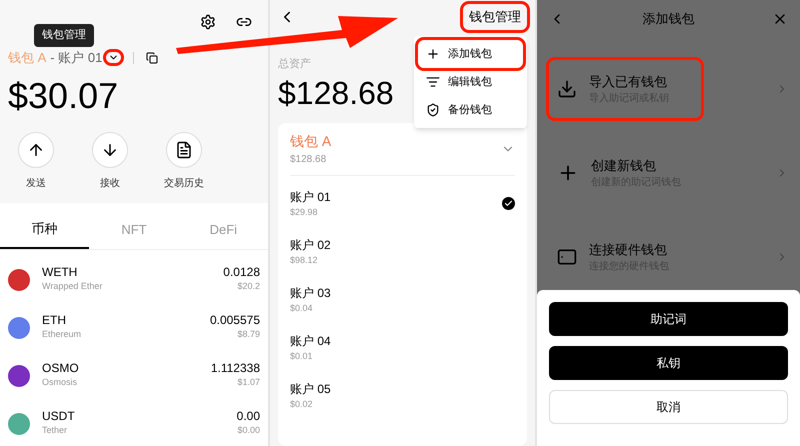 This screenshot has height=446, width=800. I want to click on menu-item: 编辑钱包, so click(470, 82).